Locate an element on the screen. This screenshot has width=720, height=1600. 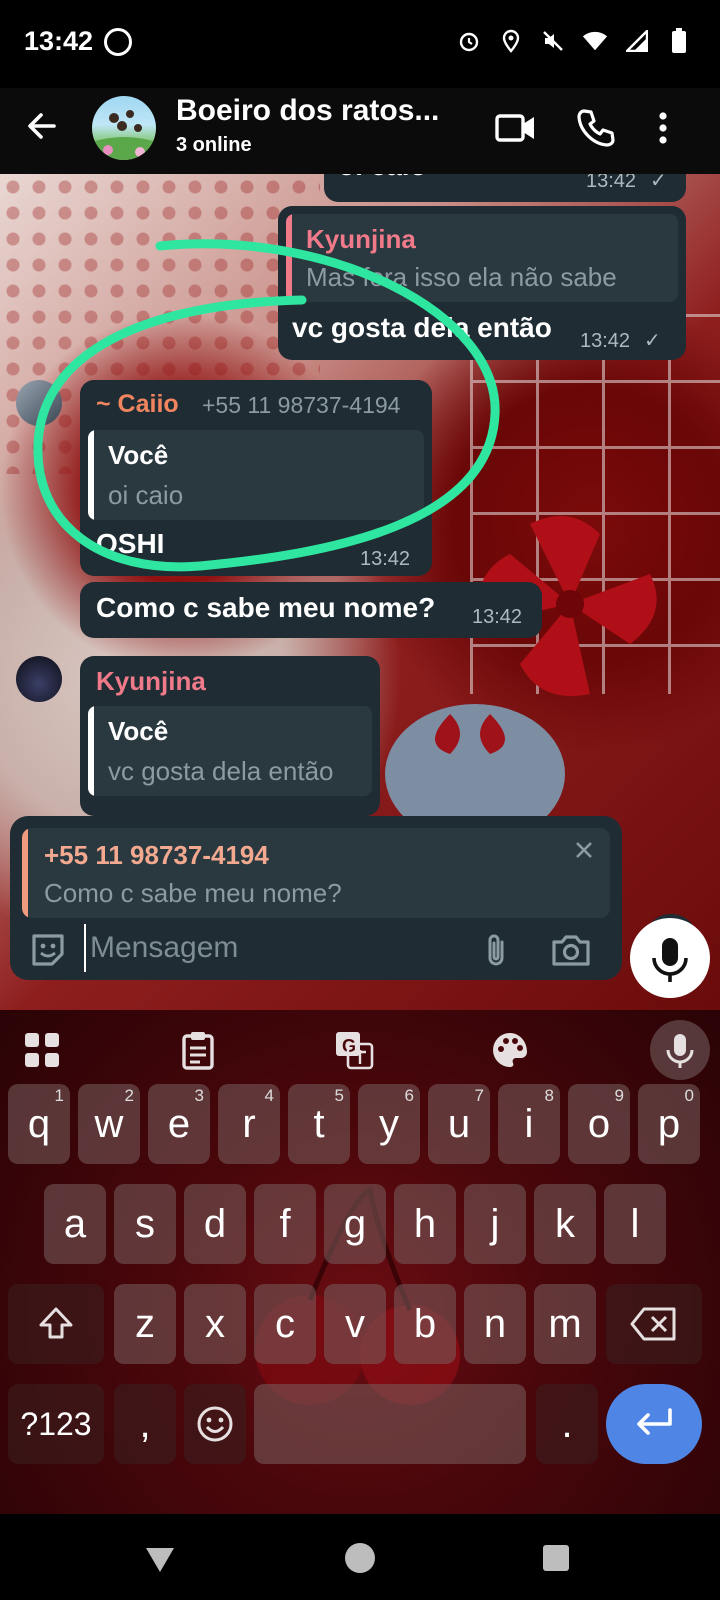
space-key is located at coordinates (390, 1424).